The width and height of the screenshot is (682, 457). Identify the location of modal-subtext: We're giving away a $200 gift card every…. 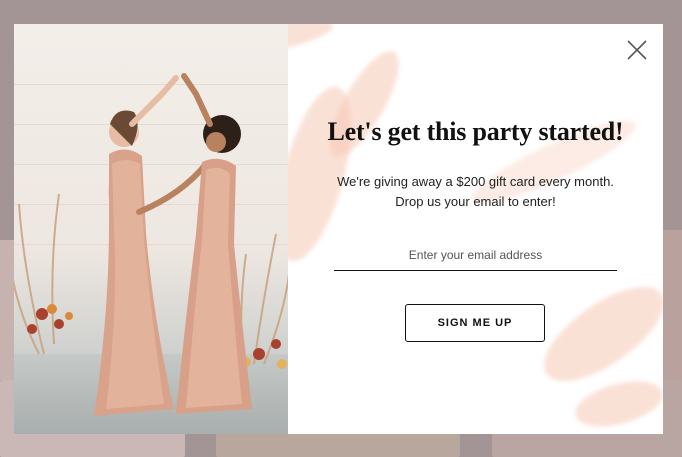
(475, 191).